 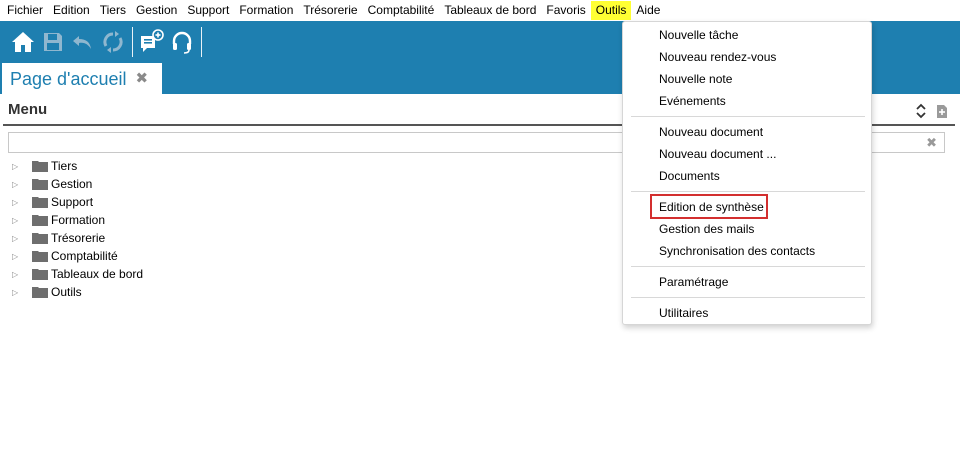 What do you see at coordinates (113, 10) in the screenshot?
I see `menu-tiers: Tiers` at bounding box center [113, 10].